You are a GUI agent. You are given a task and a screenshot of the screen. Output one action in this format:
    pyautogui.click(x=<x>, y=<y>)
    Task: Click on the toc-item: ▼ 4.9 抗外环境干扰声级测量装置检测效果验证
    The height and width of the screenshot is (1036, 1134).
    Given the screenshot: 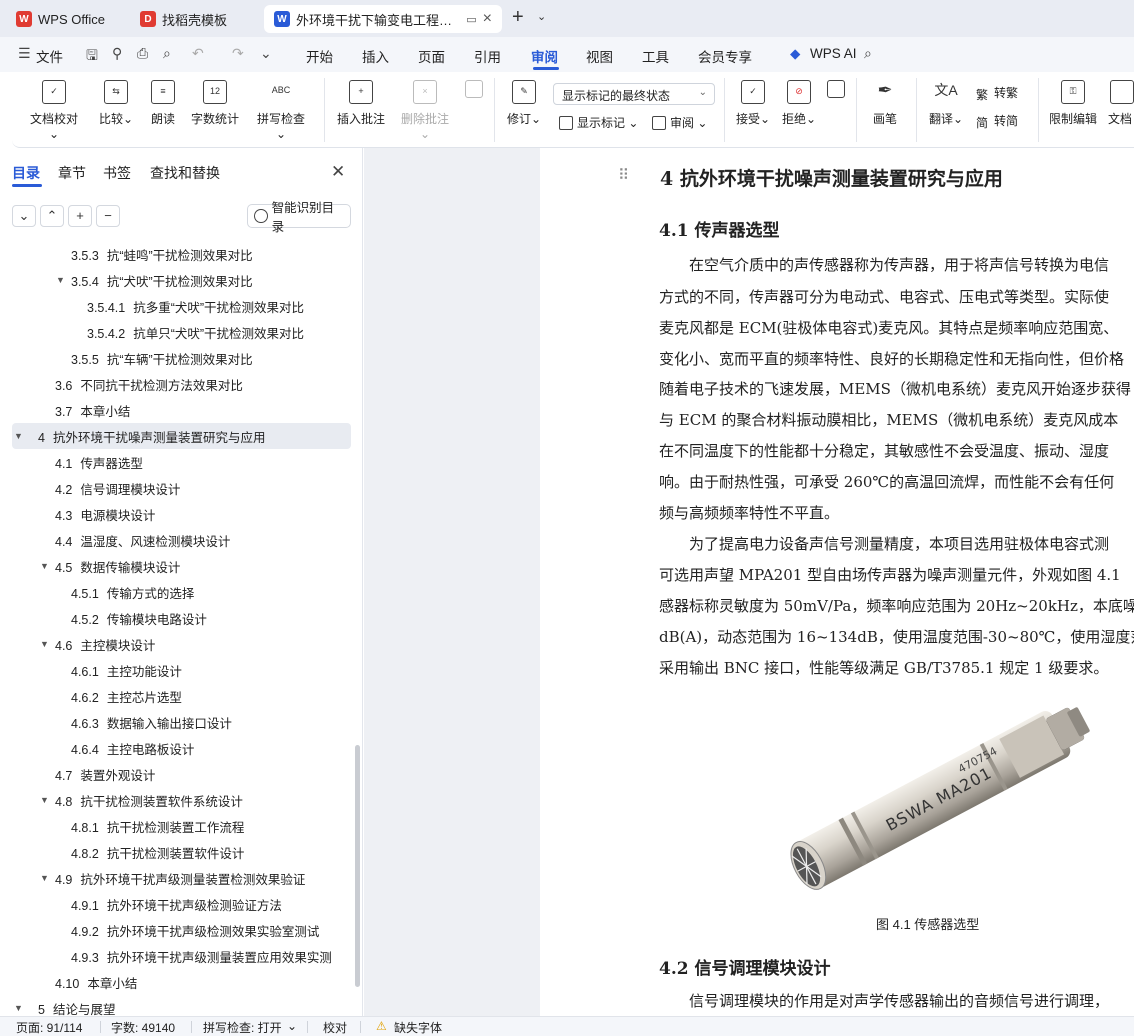 What is the action you would take?
    pyautogui.click(x=180, y=878)
    